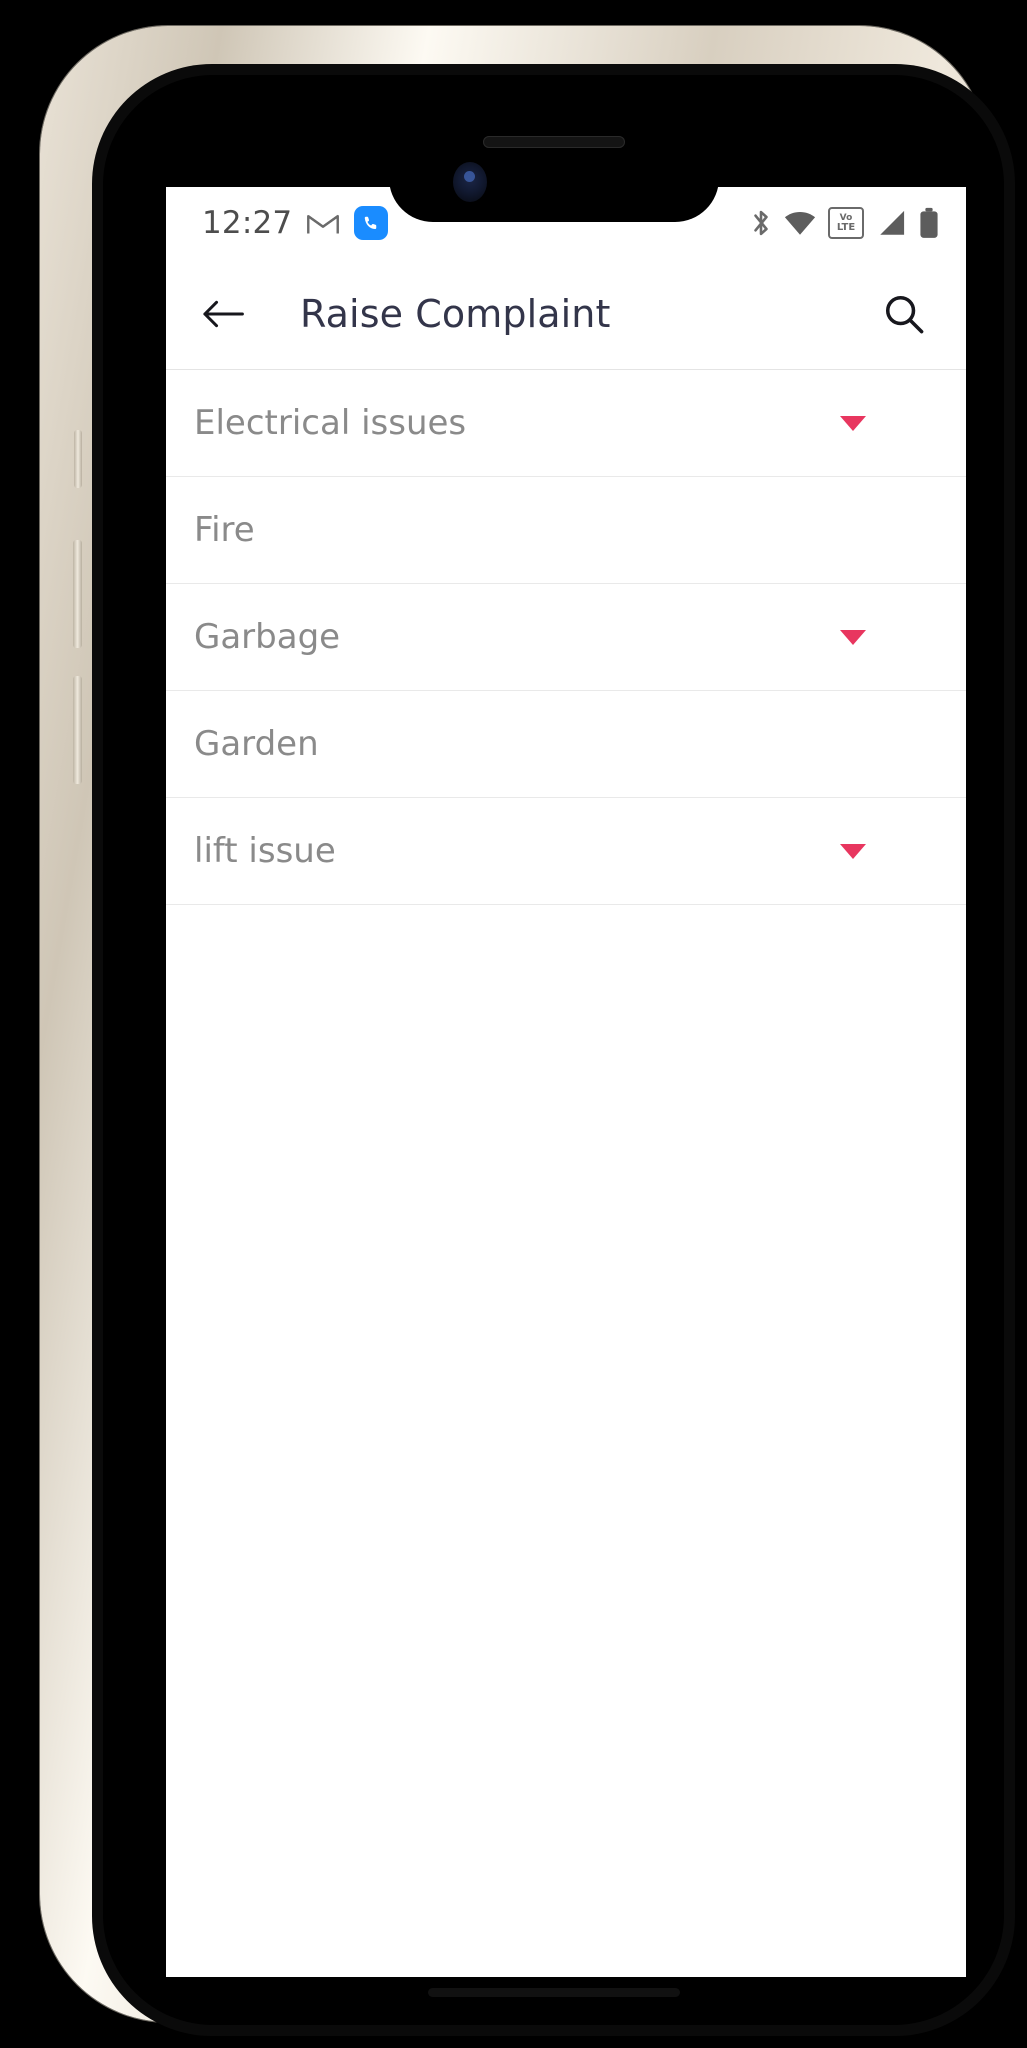 Image resolution: width=1027 pixels, height=2048 pixels. I want to click on list-item-label: Electrical issues, so click(330, 423).